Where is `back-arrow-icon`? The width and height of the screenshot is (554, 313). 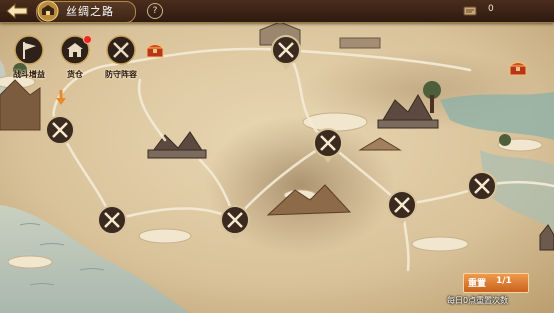 back-arrow-icon is located at coordinates (17, 11).